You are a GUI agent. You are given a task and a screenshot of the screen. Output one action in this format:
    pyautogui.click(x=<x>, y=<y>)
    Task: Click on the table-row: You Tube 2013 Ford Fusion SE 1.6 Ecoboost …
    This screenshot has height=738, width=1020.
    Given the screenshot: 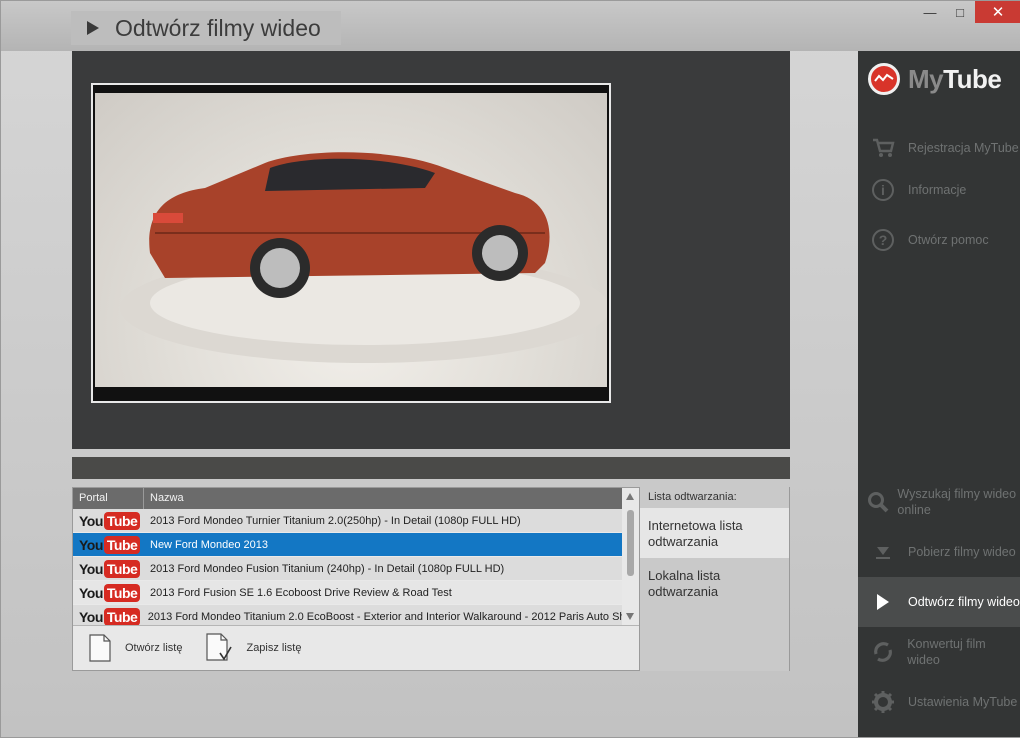 What is the action you would take?
    pyautogui.click(x=348, y=593)
    